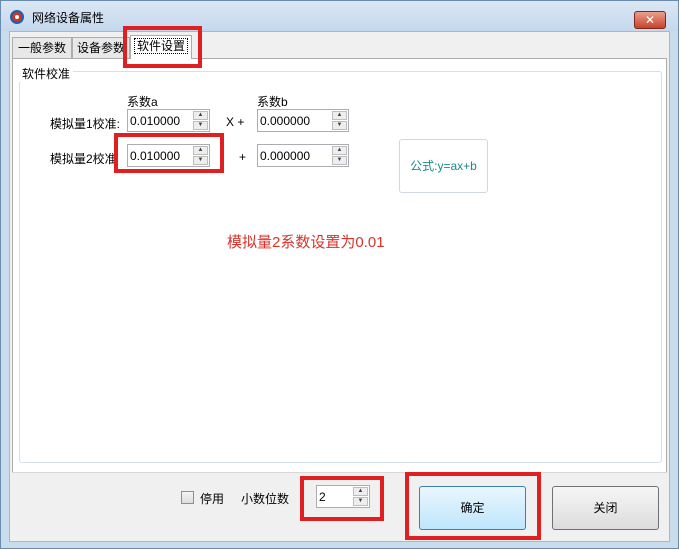  I want to click on decimal-places-label: 小数位数, so click(265, 499).